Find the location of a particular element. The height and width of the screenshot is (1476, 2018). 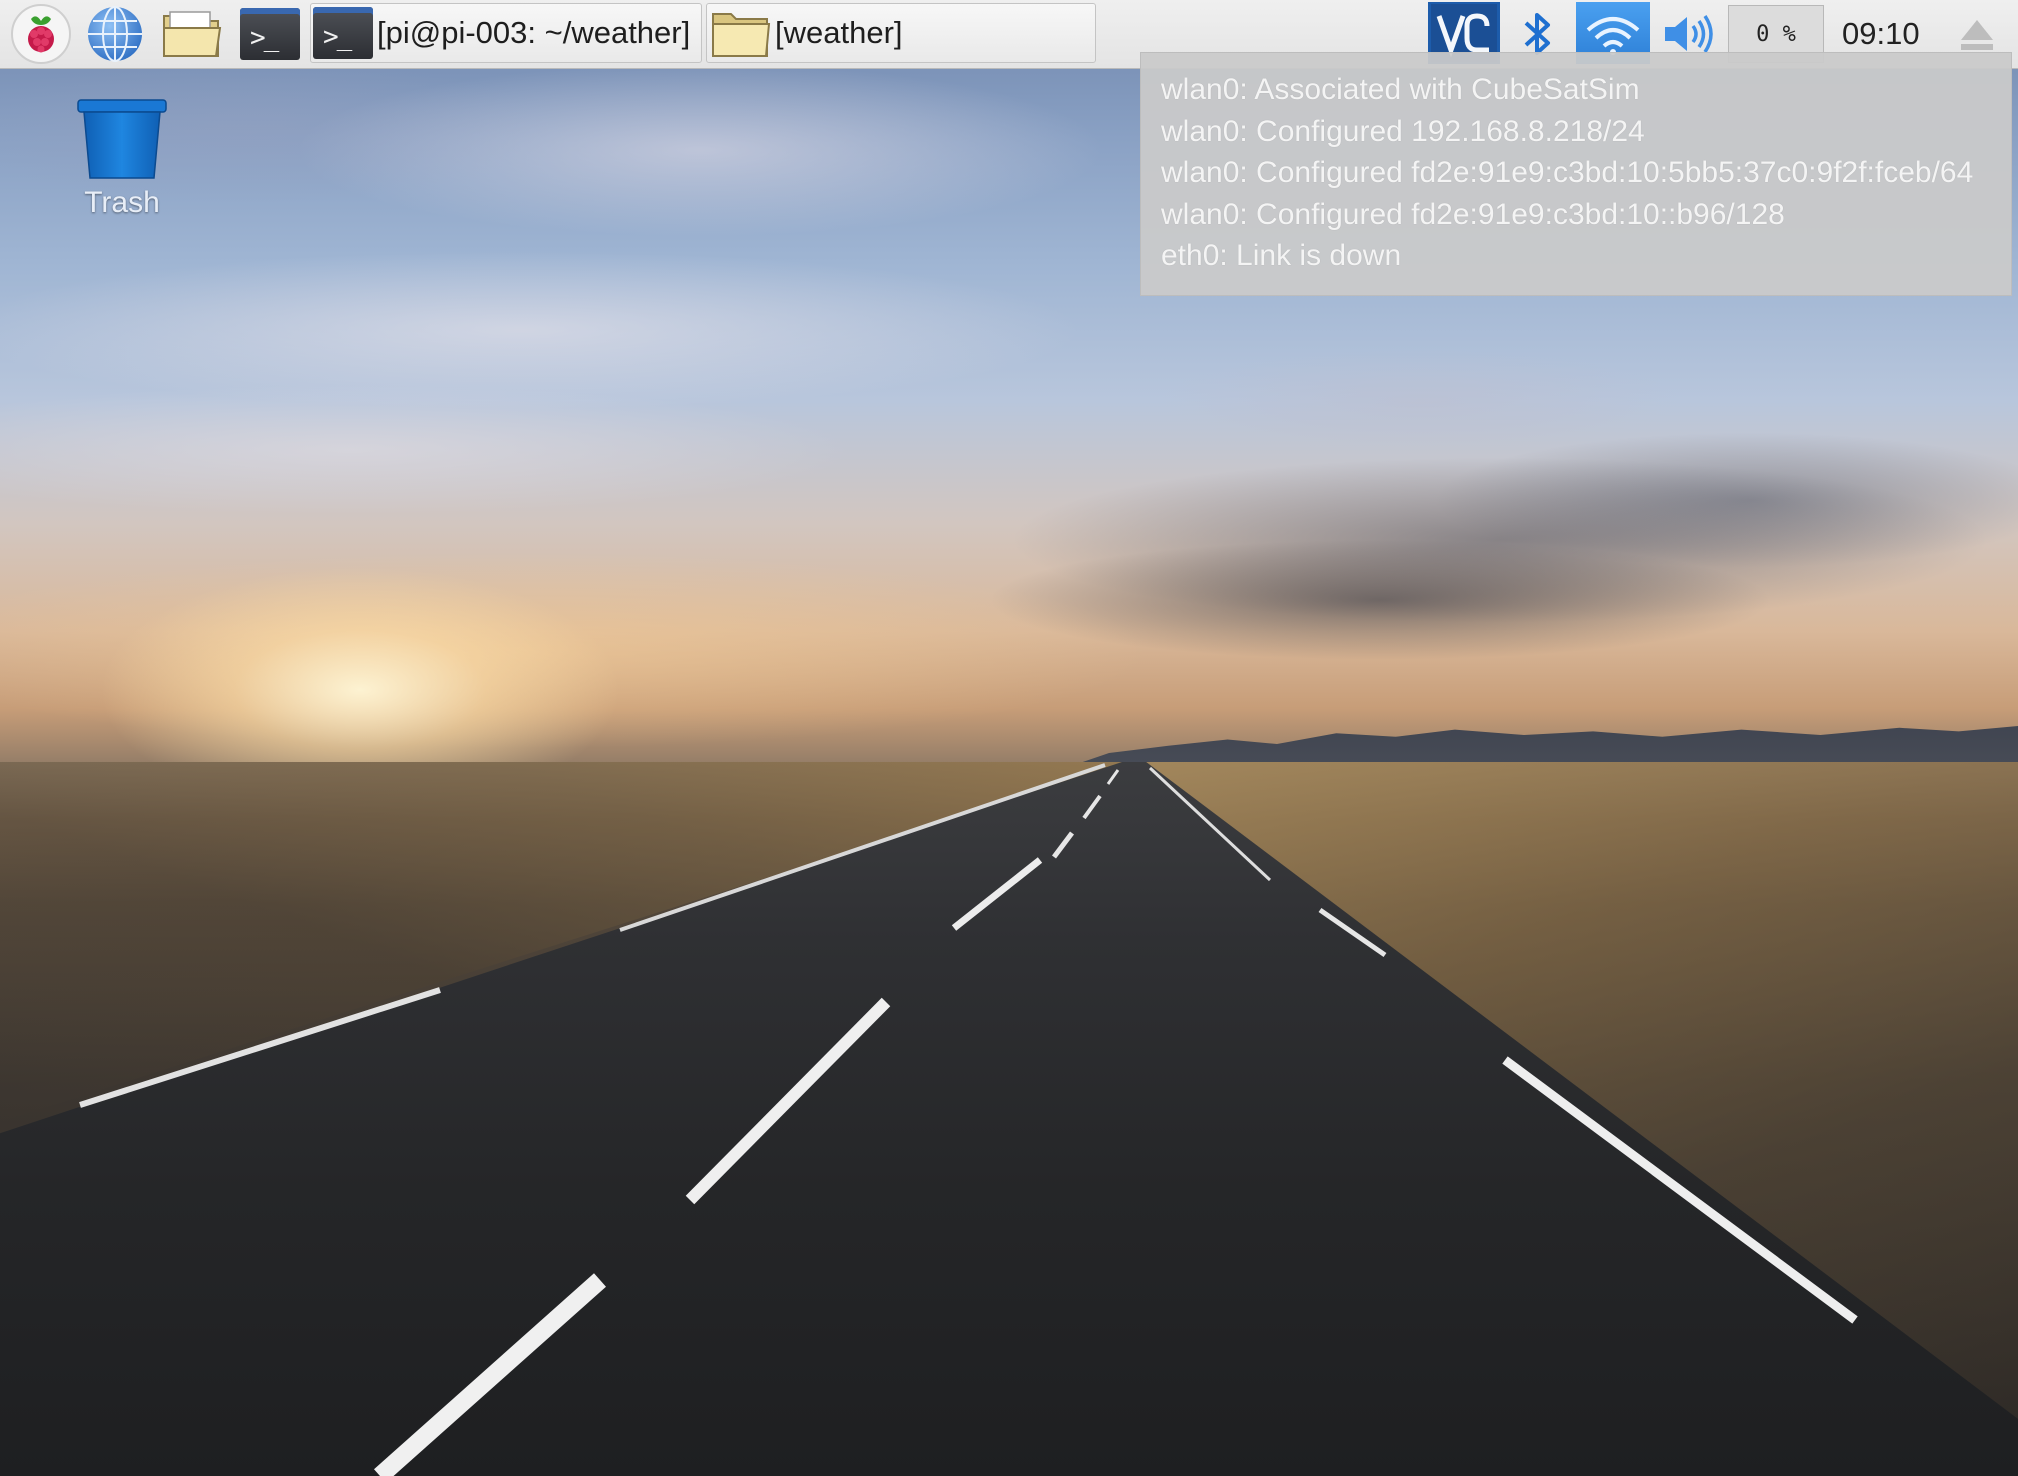

file-manager-button is located at coordinates (192, 34).